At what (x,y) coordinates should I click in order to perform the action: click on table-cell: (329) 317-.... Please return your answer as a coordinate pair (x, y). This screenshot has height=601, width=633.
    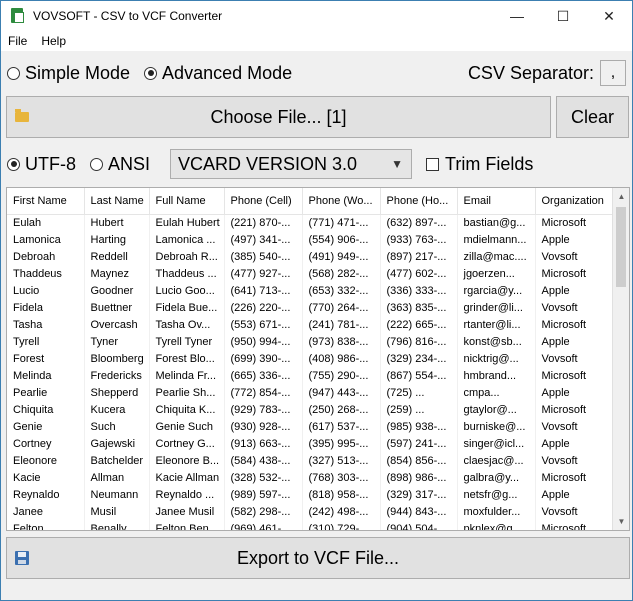
    Looking at the image, I should click on (419, 494).